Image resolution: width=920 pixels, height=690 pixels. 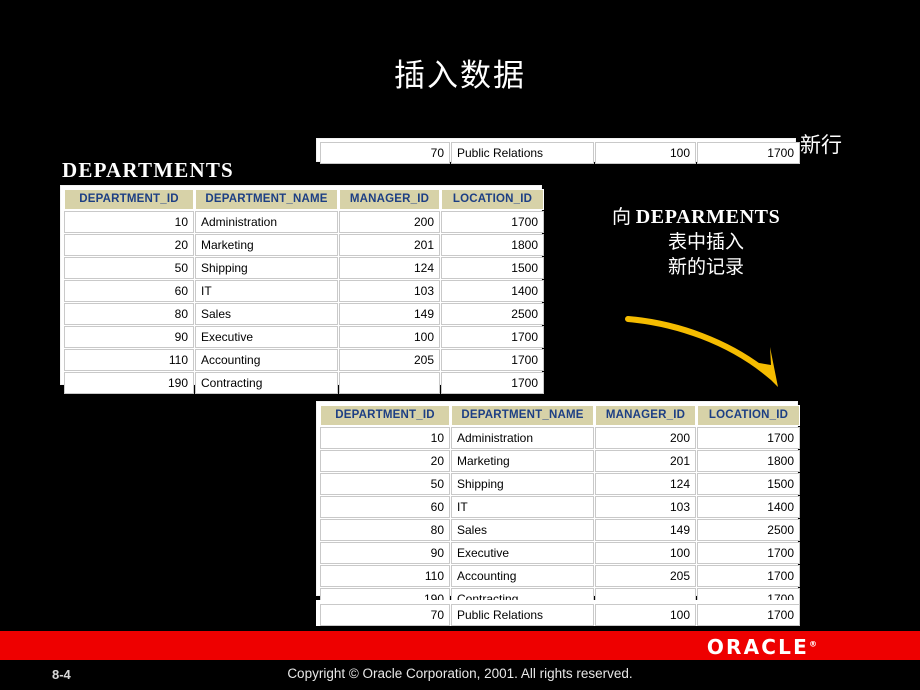 What do you see at coordinates (821, 145) in the screenshot?
I see `new-row-label: 新行` at bounding box center [821, 145].